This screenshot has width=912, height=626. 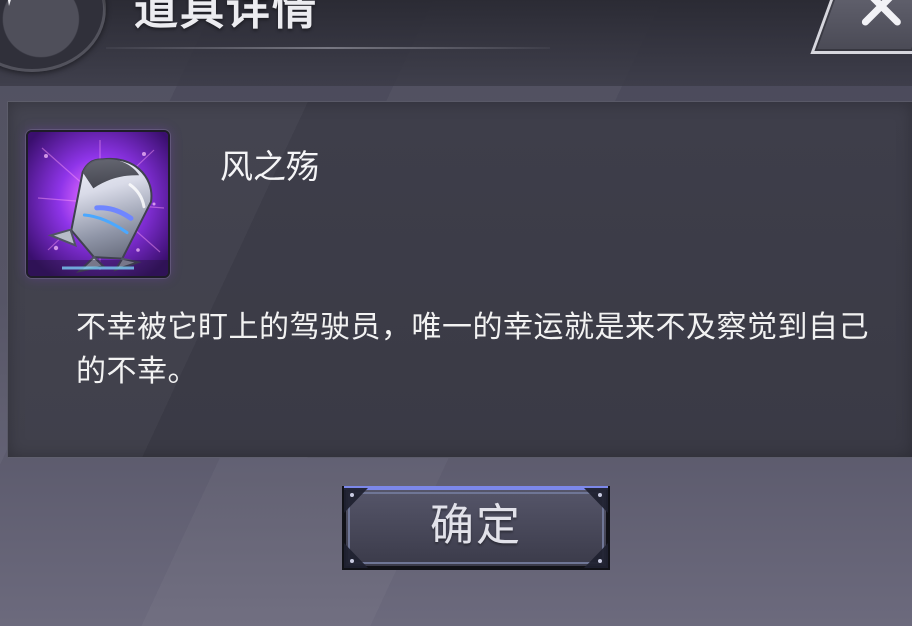 I want to click on rocket-item-icon, so click(x=98, y=204).